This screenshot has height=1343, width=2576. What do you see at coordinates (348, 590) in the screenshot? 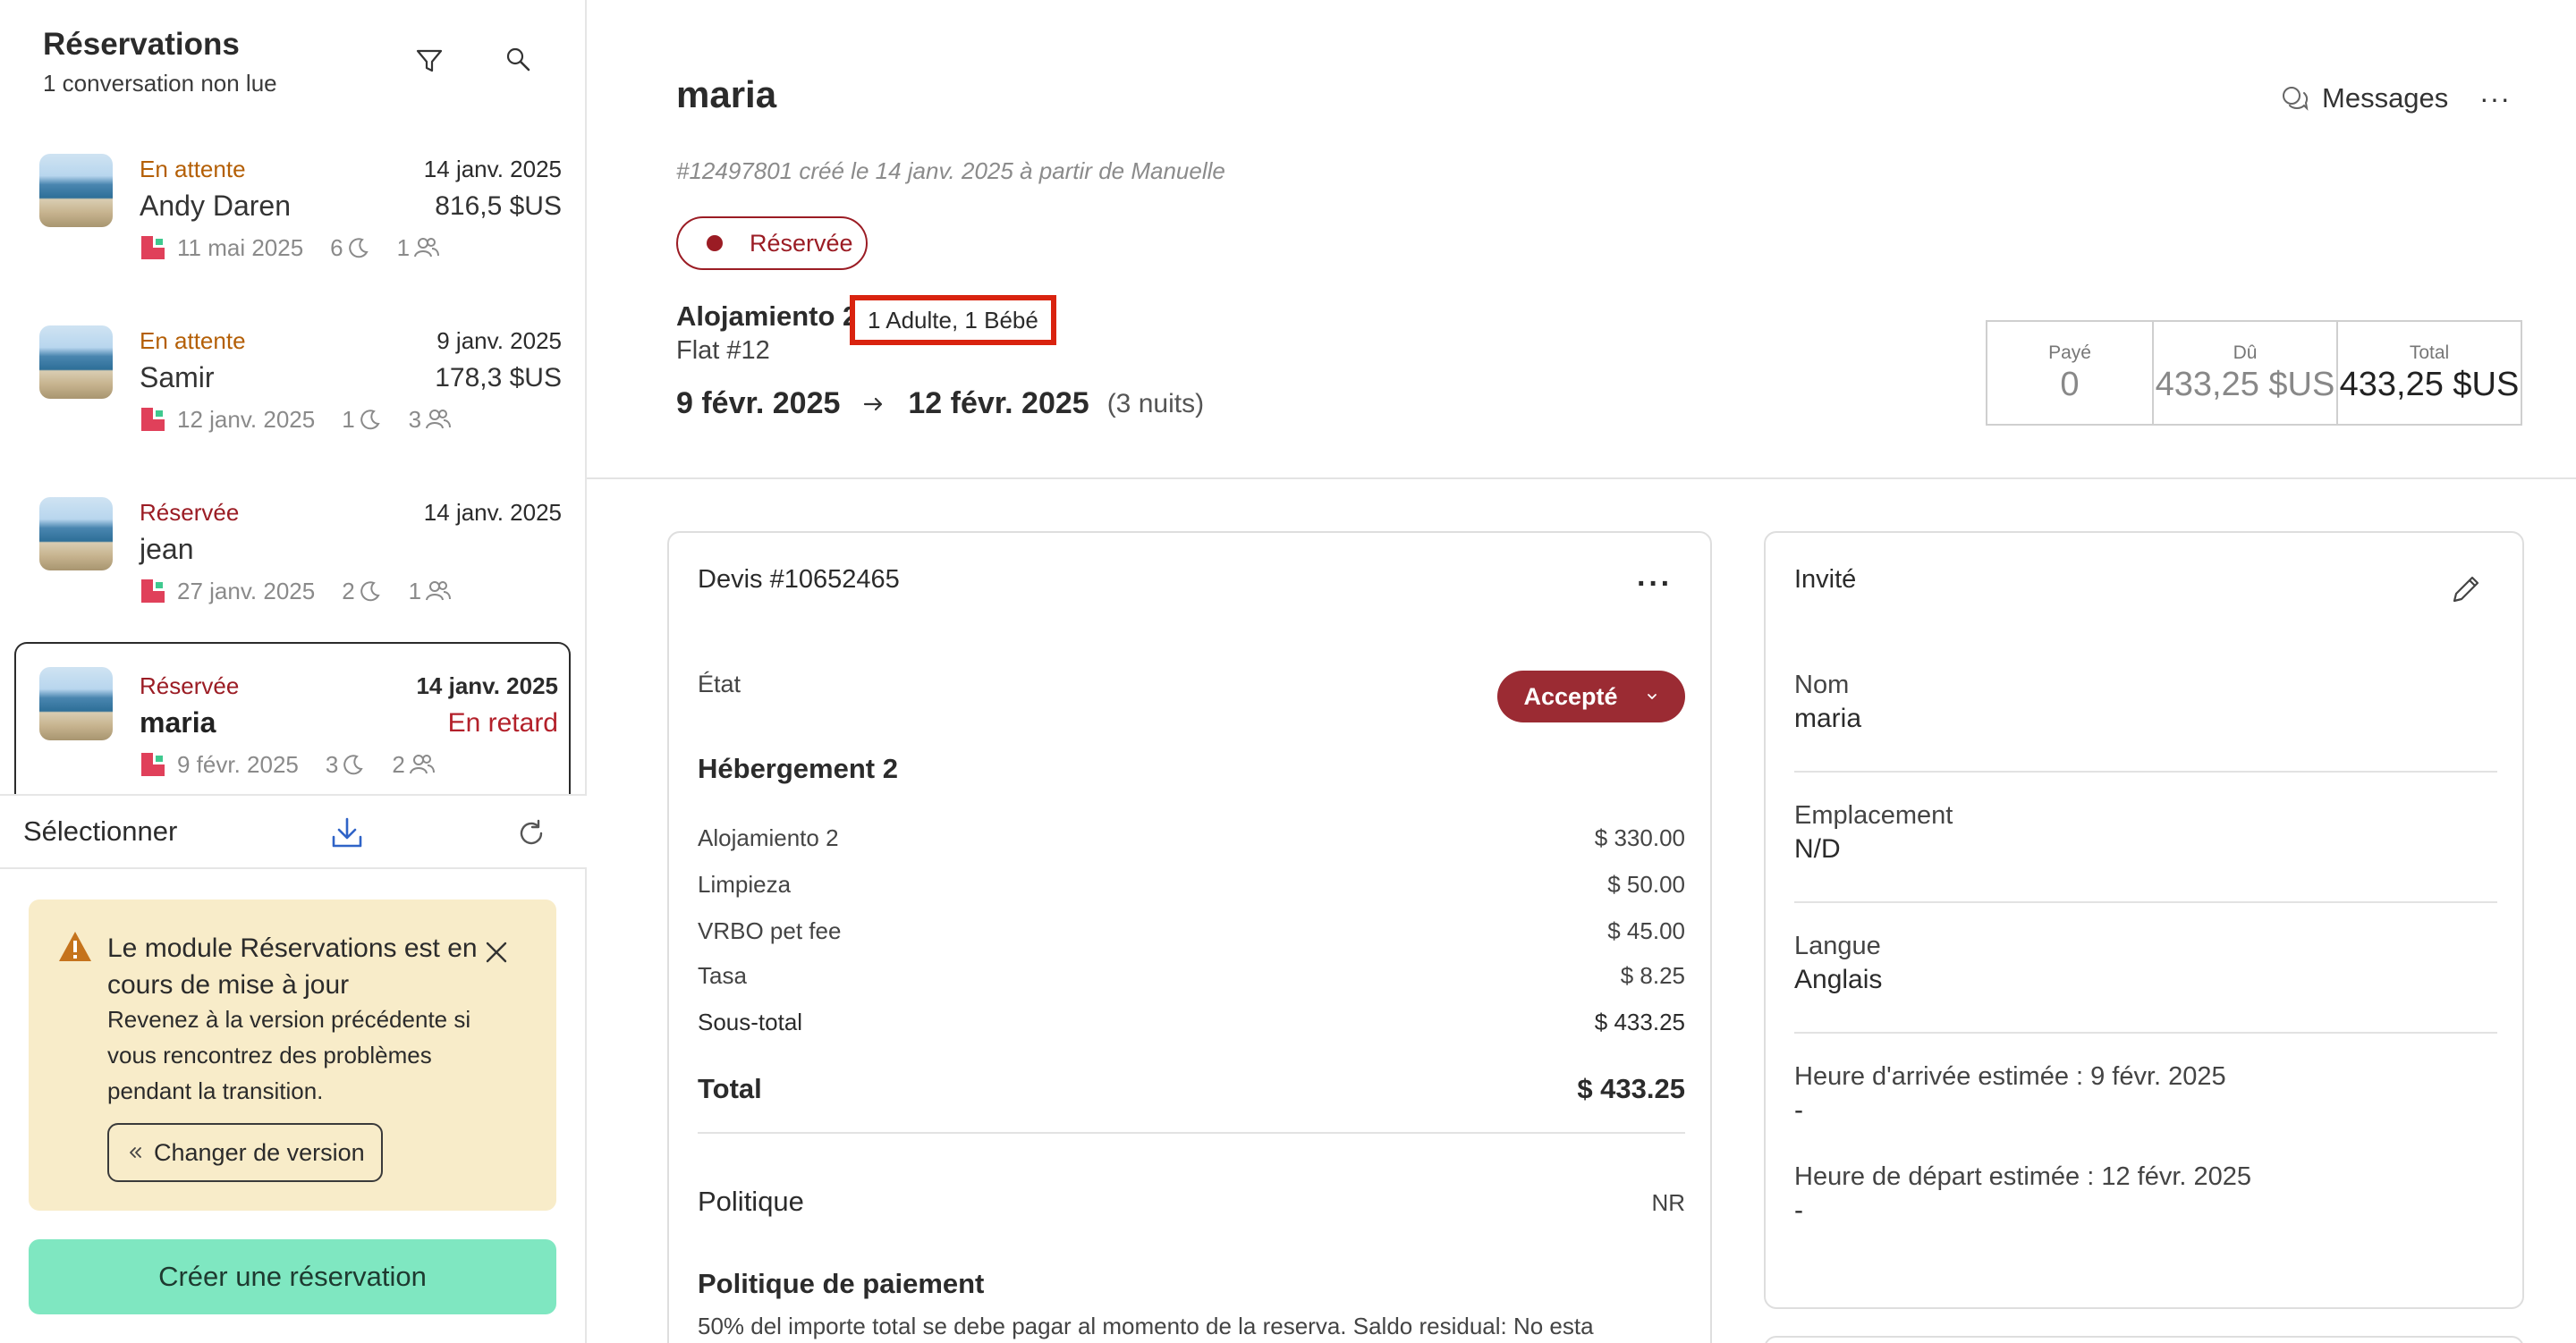
I see `nights-count: 2` at bounding box center [348, 590].